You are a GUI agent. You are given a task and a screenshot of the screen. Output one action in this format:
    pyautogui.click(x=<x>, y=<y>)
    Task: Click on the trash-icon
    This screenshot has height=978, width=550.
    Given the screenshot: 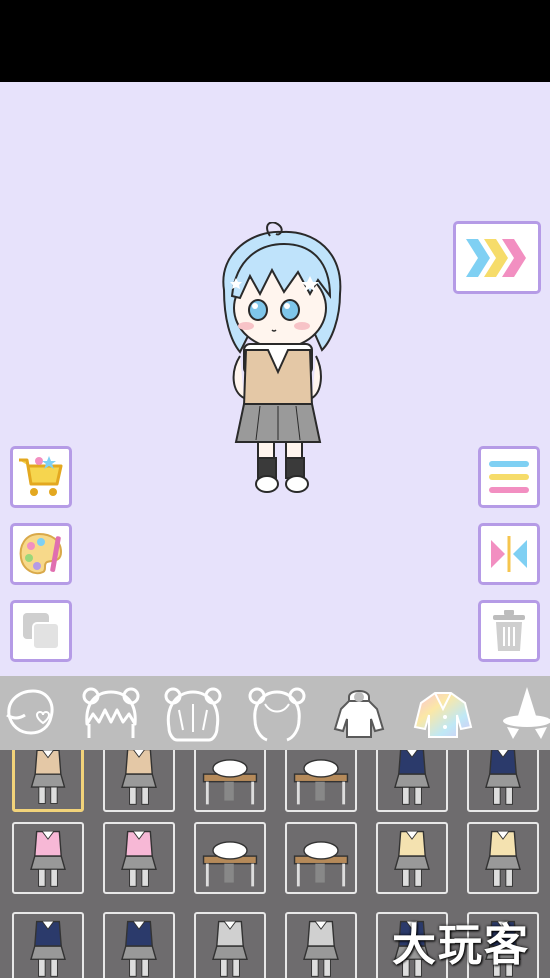 What is the action you would take?
    pyautogui.click(x=509, y=630)
    